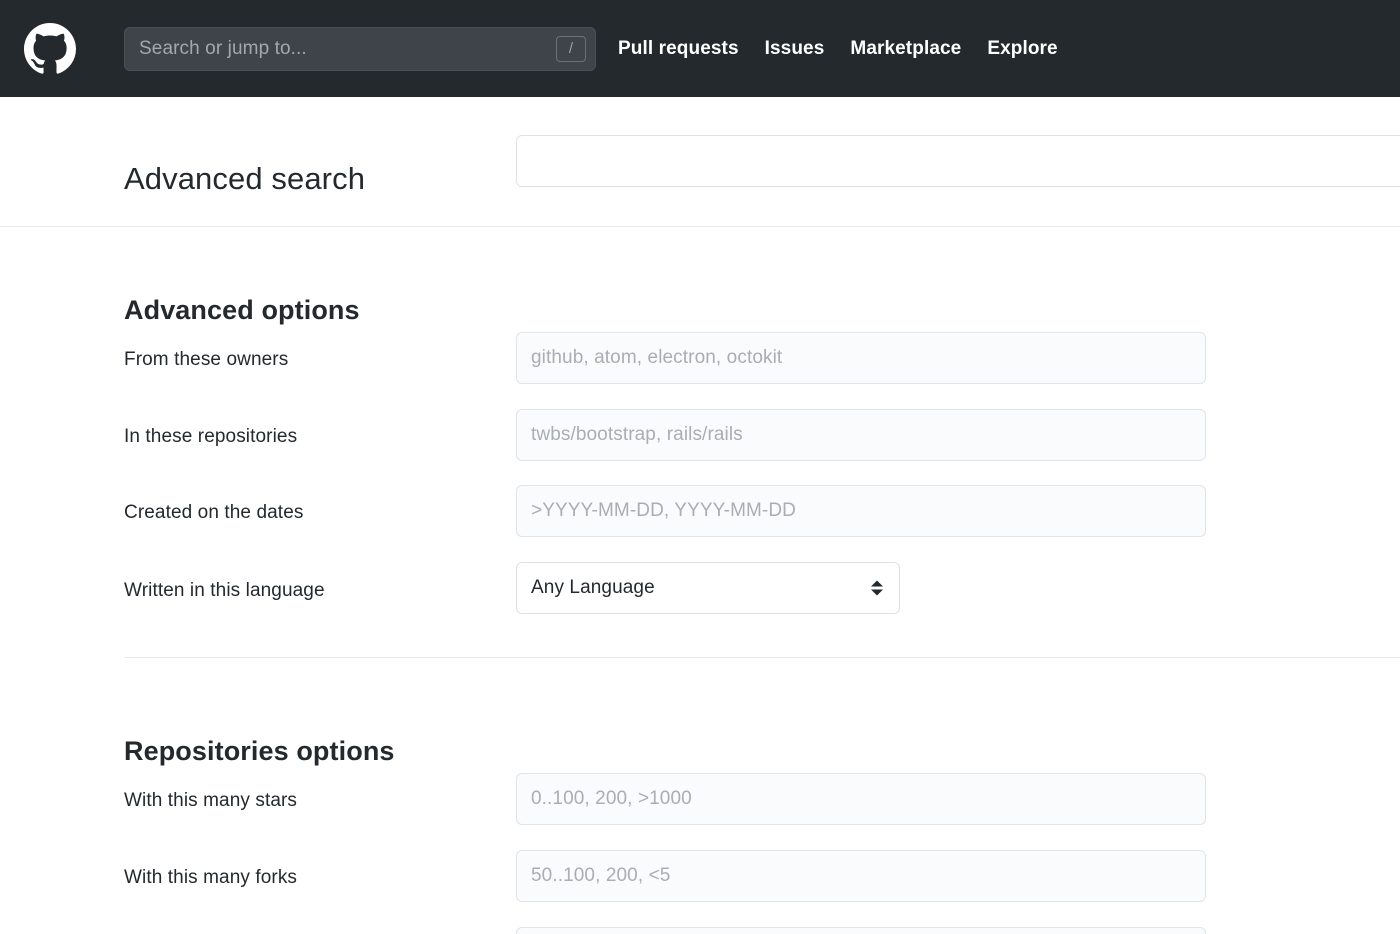 This screenshot has height=934, width=1400. Describe the element at coordinates (795, 49) in the screenshot. I see `nav-link-issues: Issues` at that location.